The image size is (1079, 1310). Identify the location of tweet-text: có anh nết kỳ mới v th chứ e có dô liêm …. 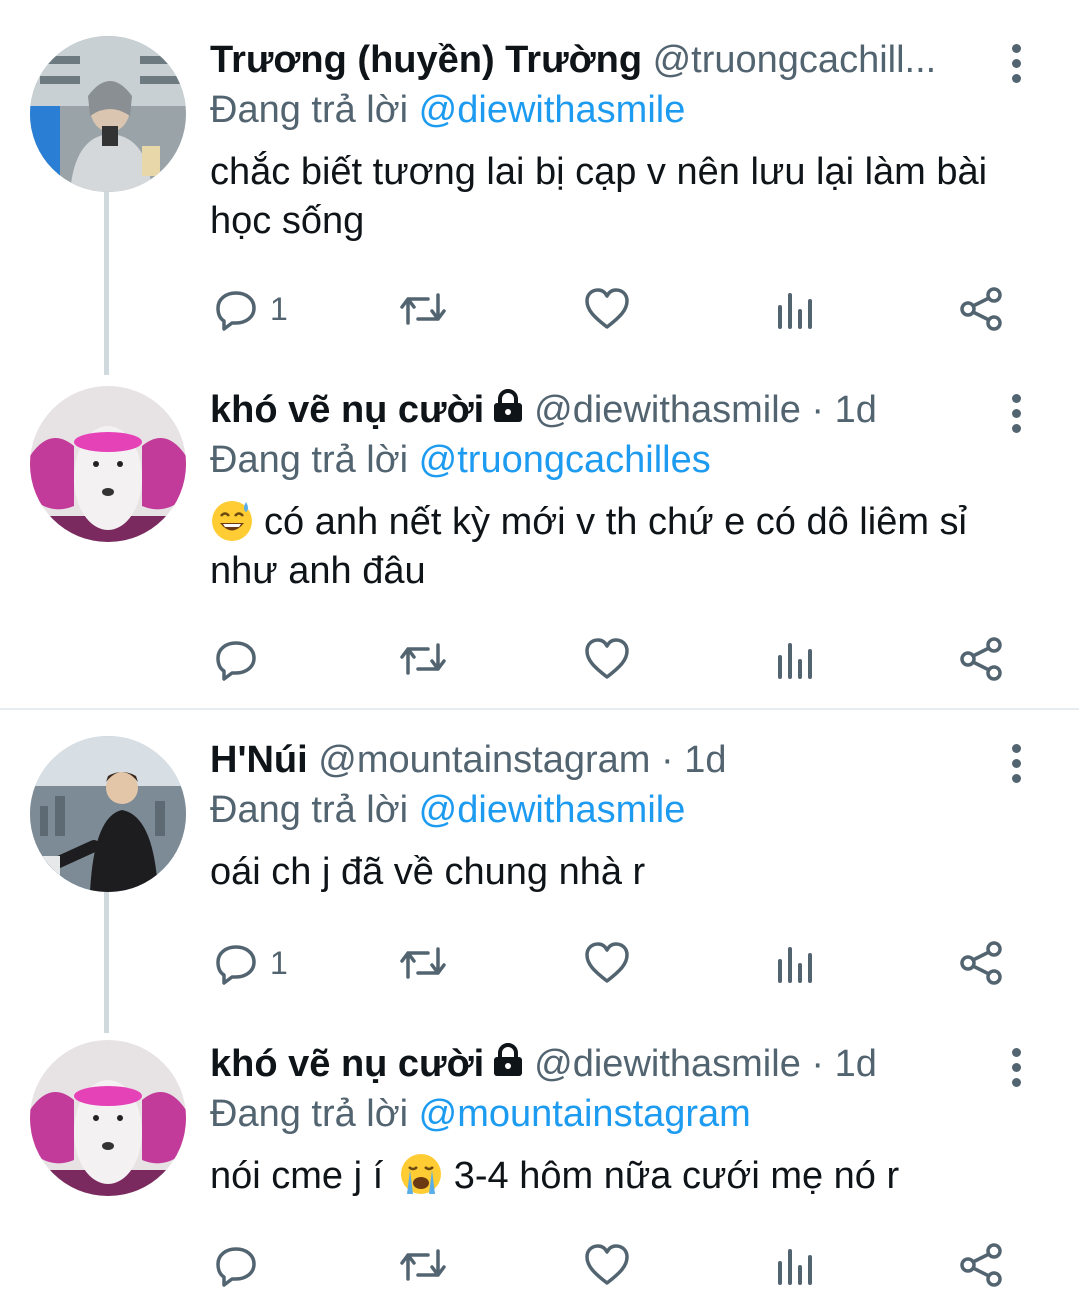
(625, 547).